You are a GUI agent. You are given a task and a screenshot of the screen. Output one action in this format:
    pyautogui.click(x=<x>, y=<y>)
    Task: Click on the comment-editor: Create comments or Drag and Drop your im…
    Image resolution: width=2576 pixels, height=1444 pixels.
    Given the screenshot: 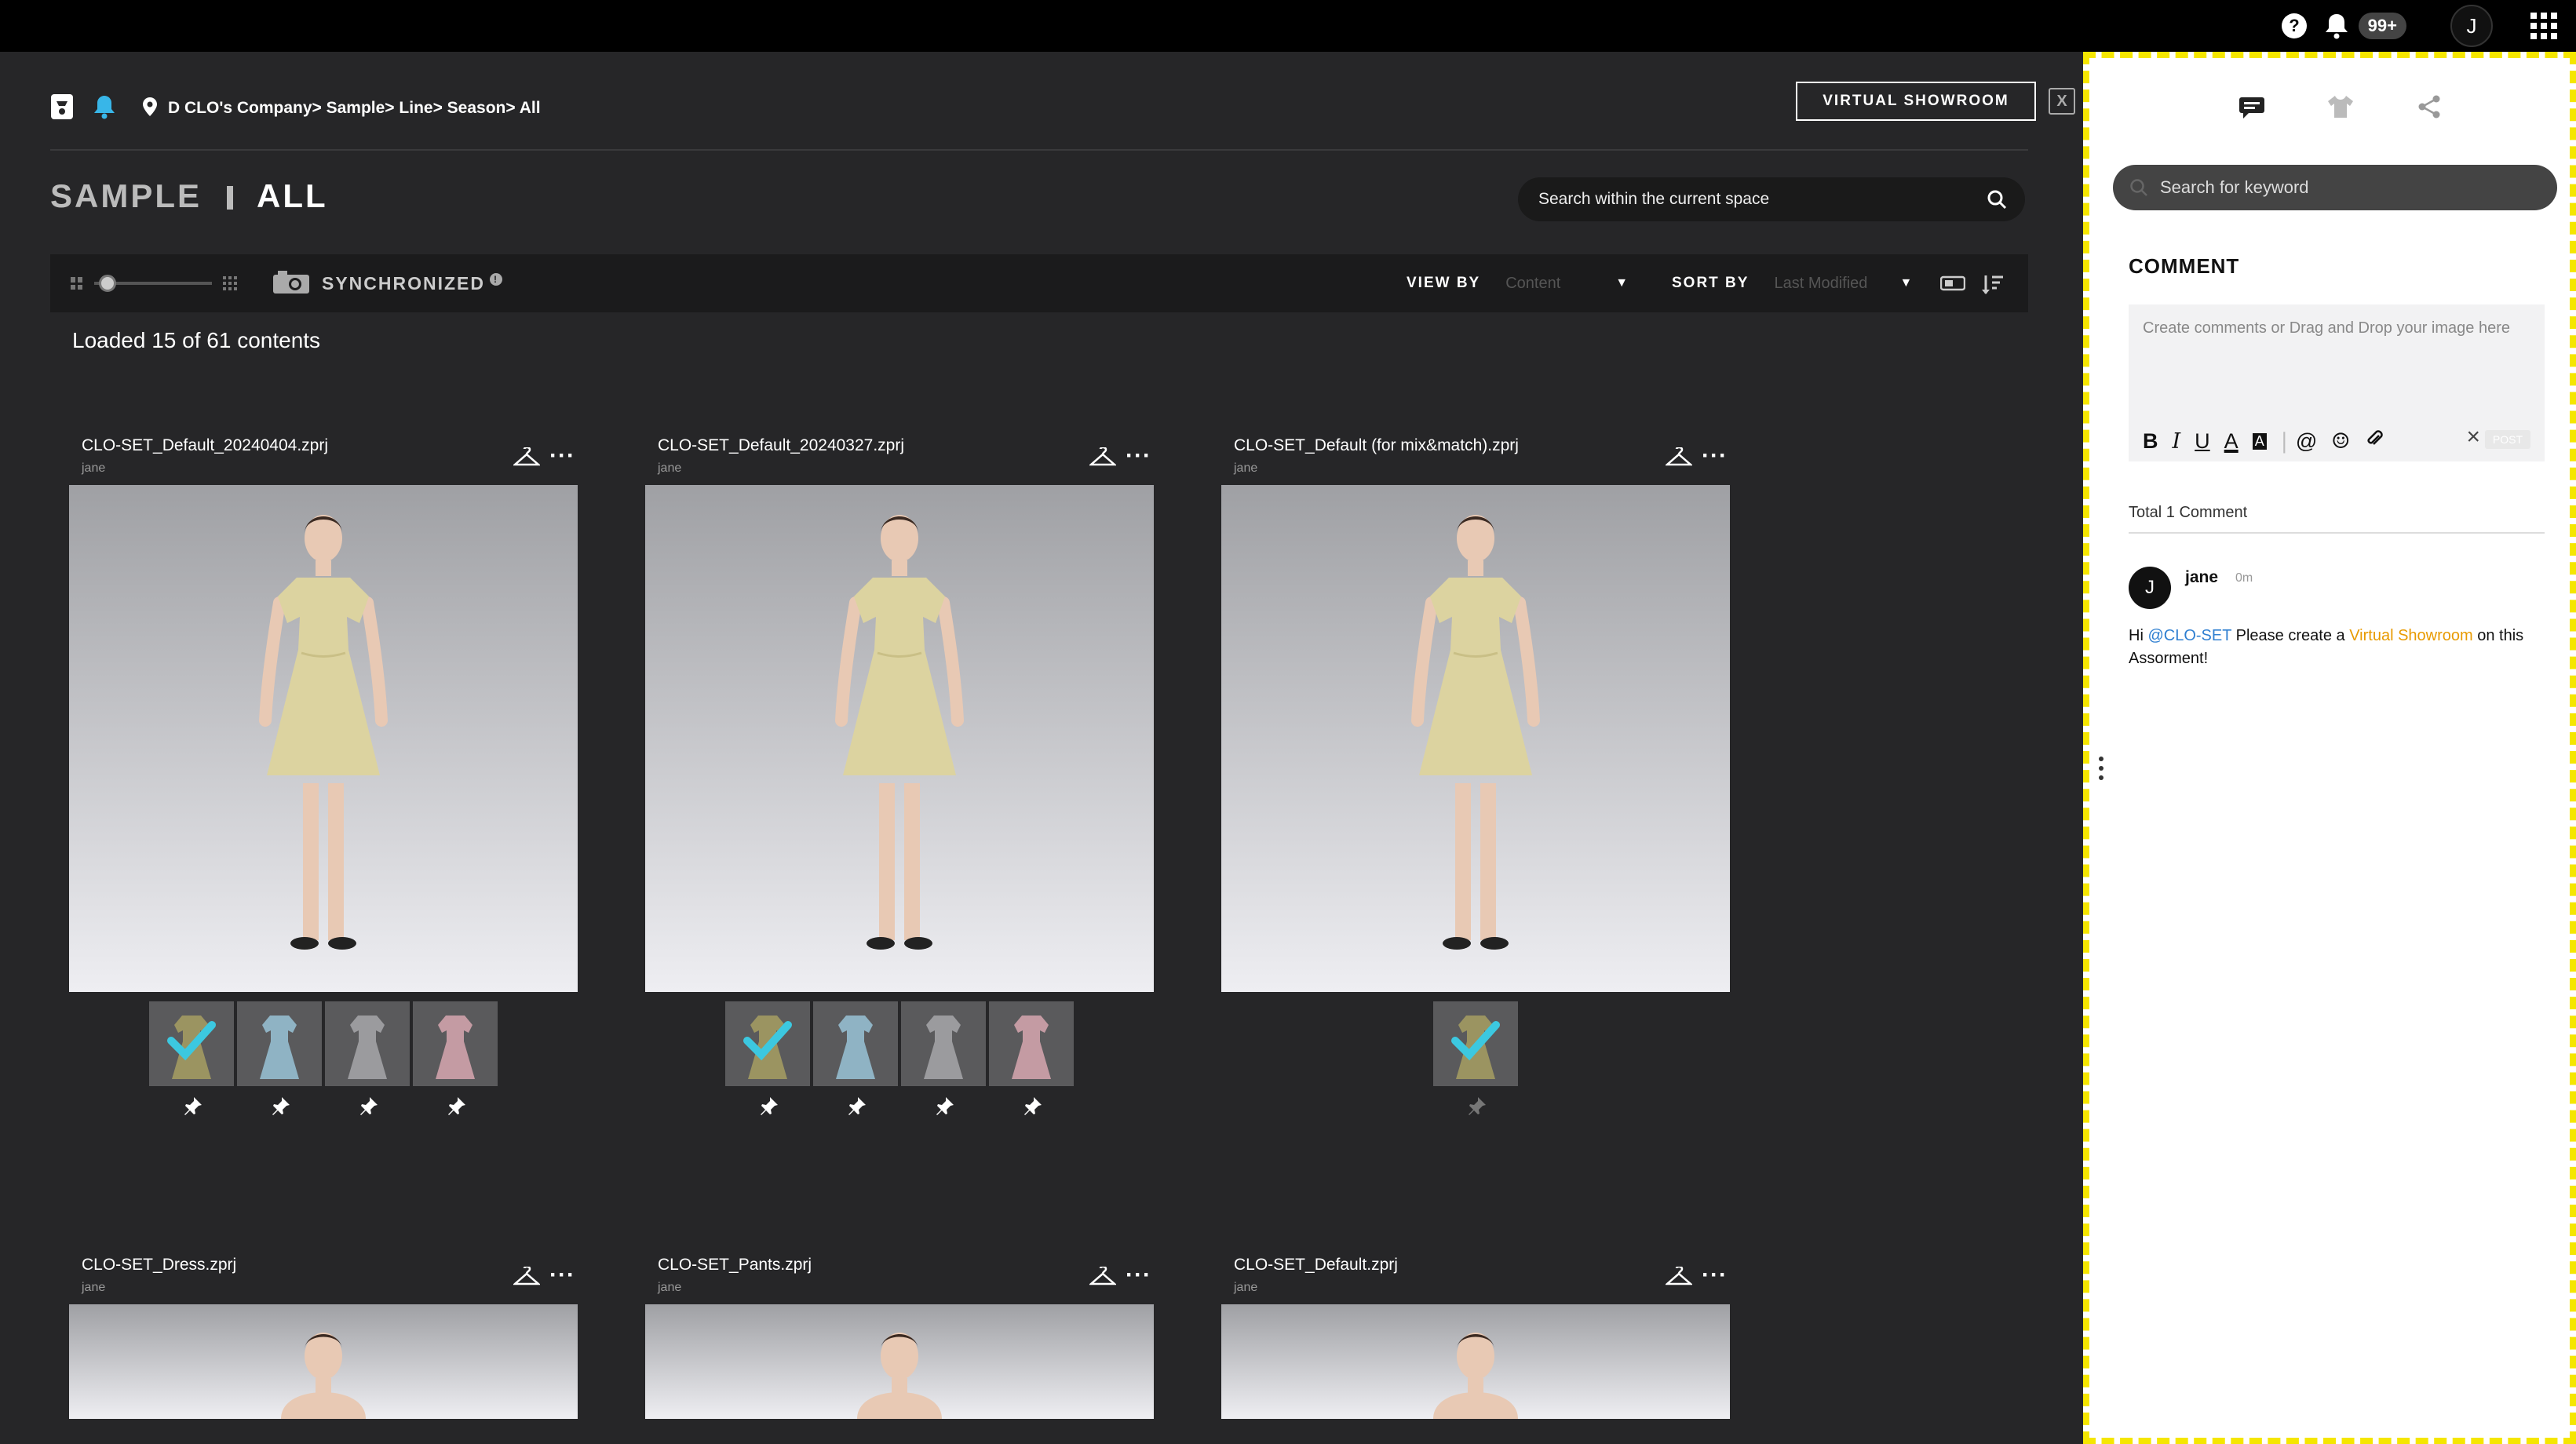 What is the action you would take?
    pyautogui.click(x=2337, y=382)
    